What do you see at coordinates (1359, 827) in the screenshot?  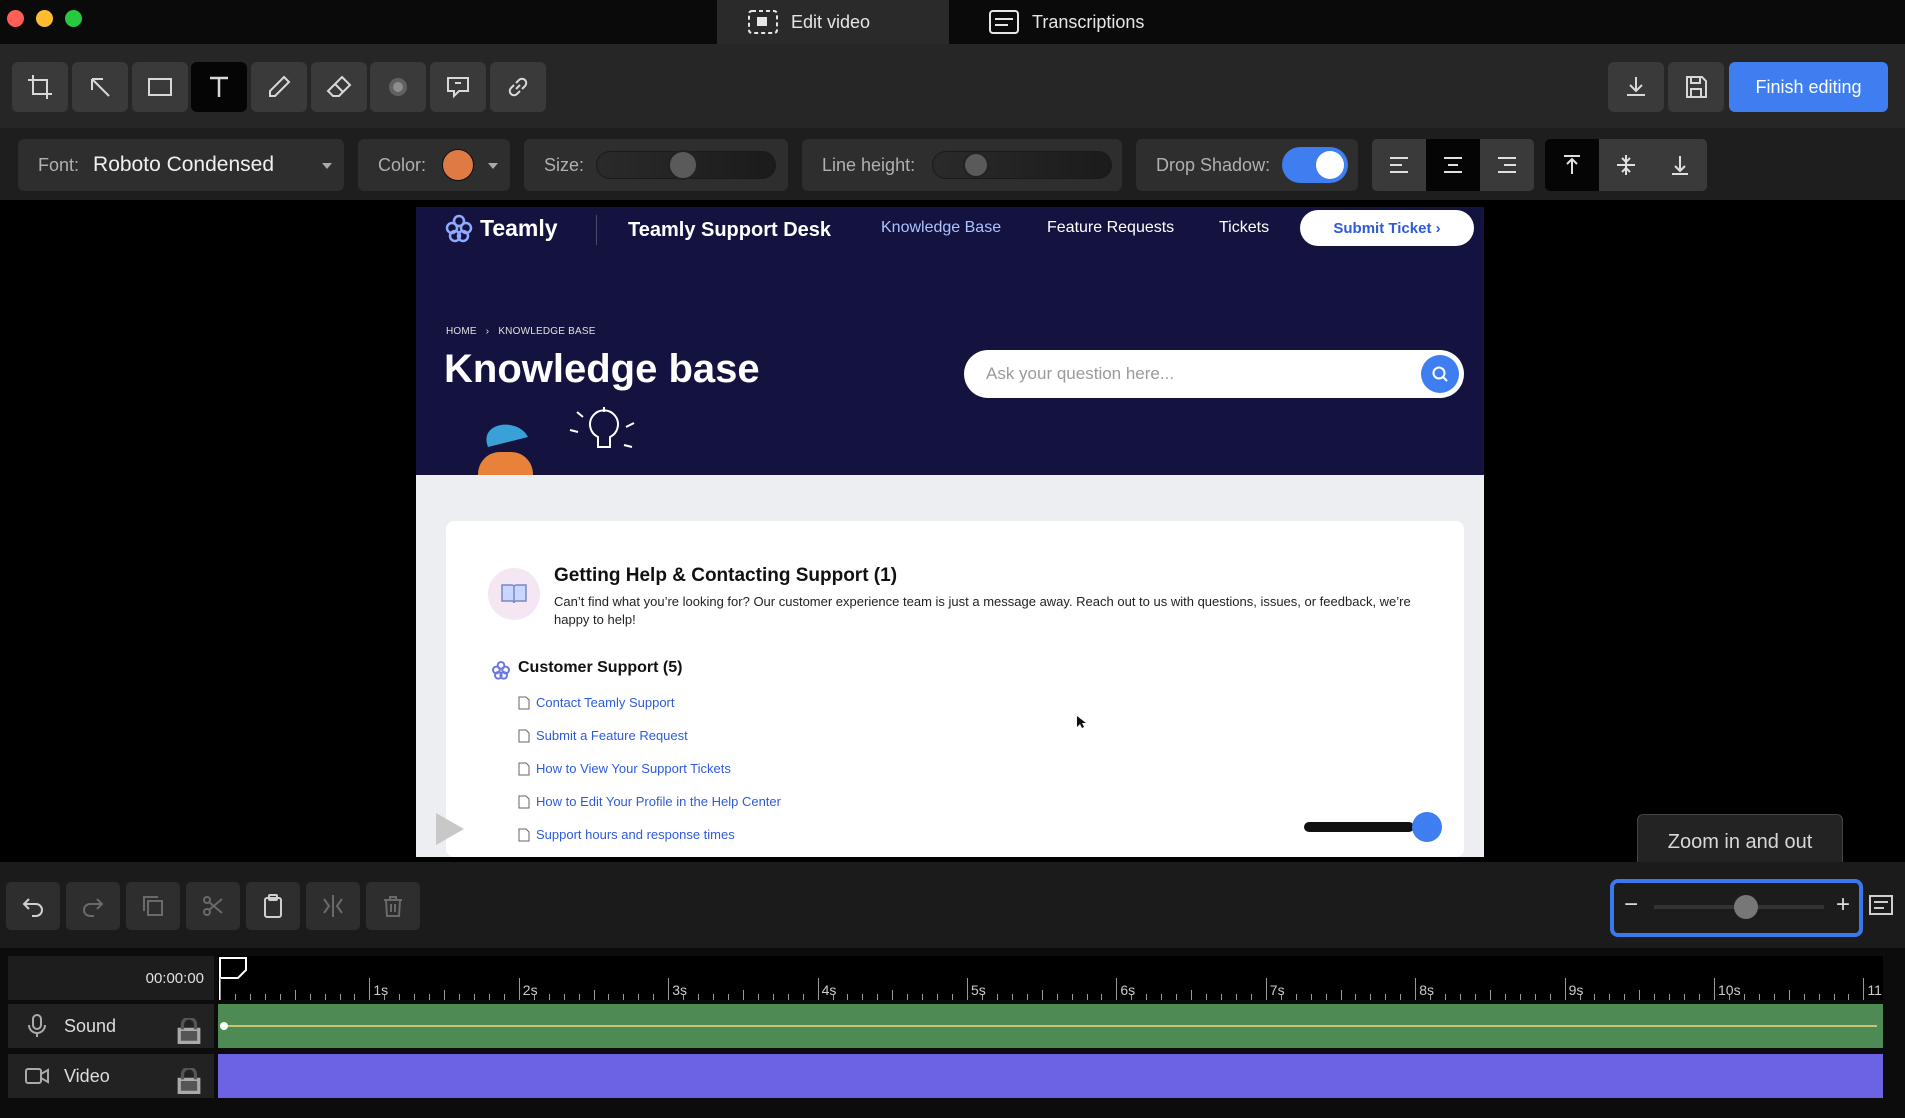 I see `preview-volume-slider` at bounding box center [1359, 827].